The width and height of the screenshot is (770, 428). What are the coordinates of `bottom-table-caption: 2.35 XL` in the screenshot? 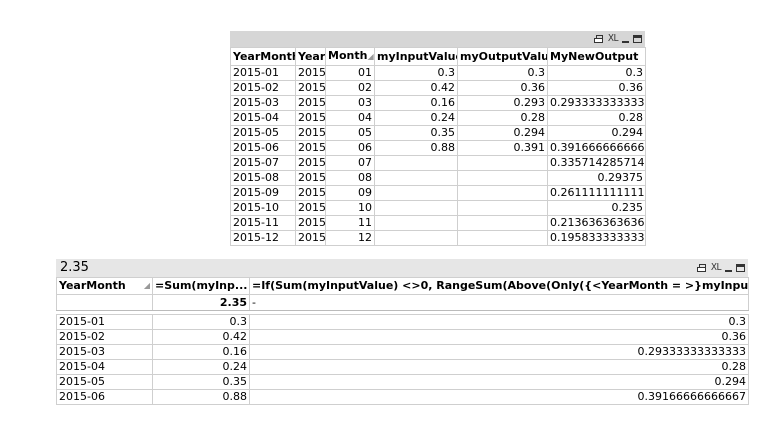 It's located at (402, 268).